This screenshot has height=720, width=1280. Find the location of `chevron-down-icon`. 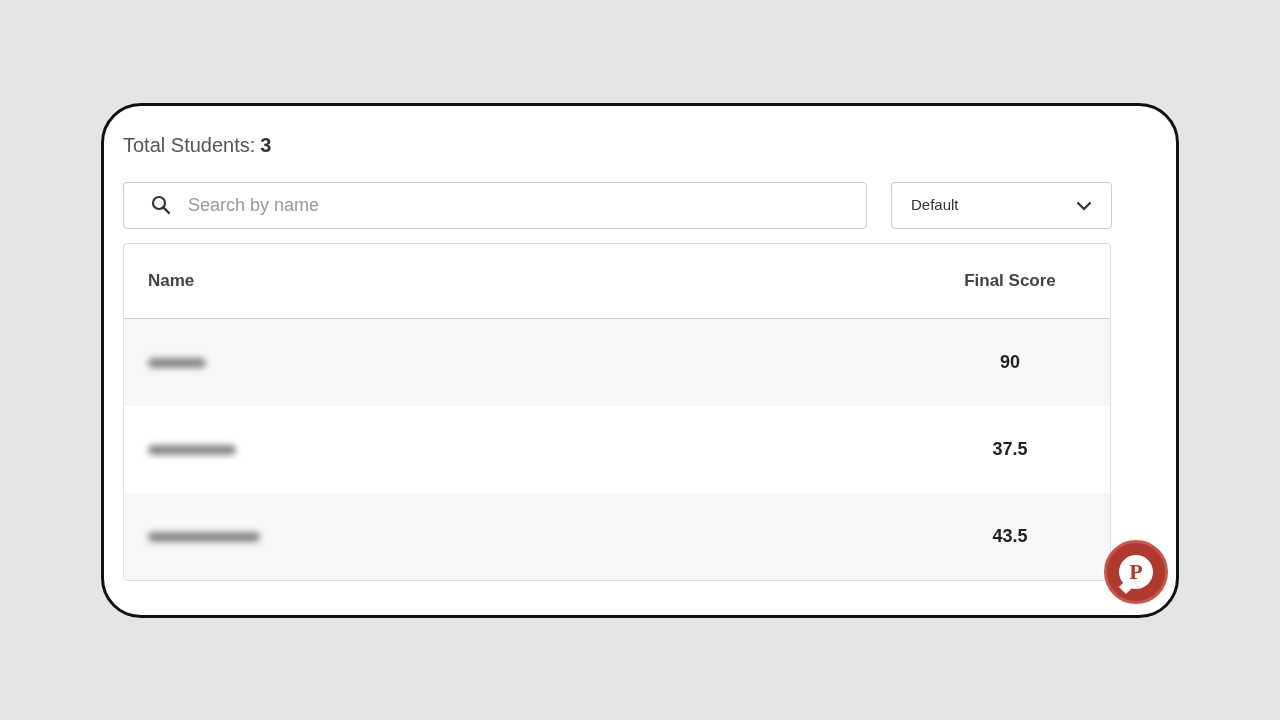

chevron-down-icon is located at coordinates (1084, 205).